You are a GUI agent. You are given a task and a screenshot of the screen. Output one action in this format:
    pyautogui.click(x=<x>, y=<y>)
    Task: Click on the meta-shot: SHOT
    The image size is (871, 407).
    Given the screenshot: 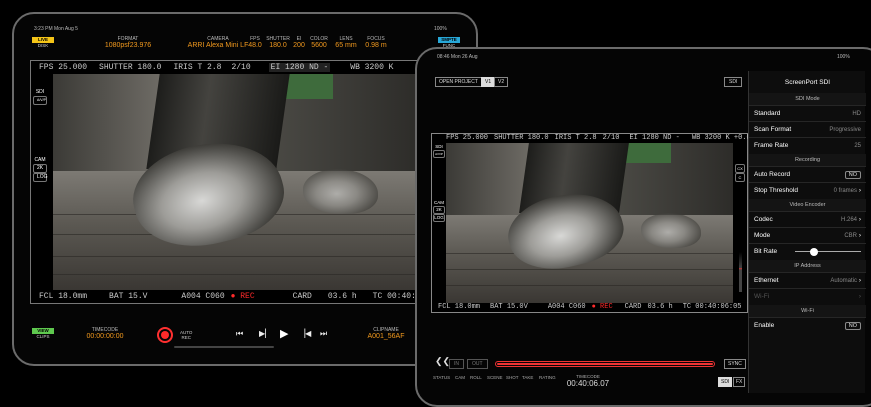 What is the action you would take?
    pyautogui.click(x=512, y=377)
    